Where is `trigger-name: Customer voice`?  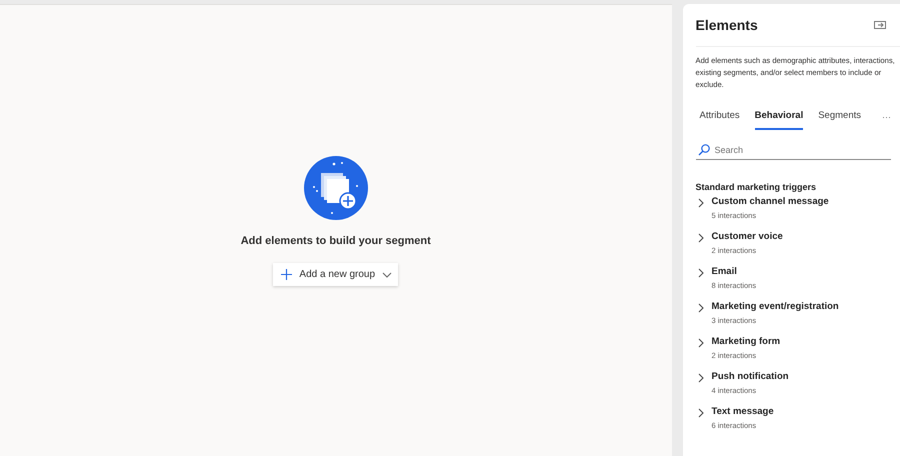 trigger-name: Customer voice is located at coordinates (747, 236).